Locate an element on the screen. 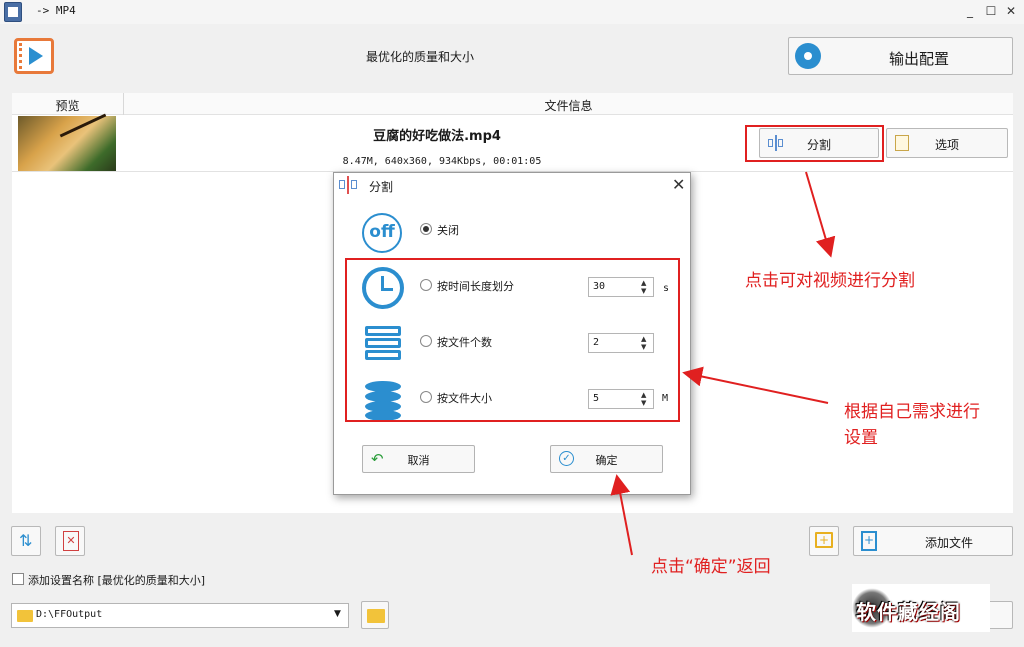  arrow-to-split-hint is located at coordinates (820, 214).